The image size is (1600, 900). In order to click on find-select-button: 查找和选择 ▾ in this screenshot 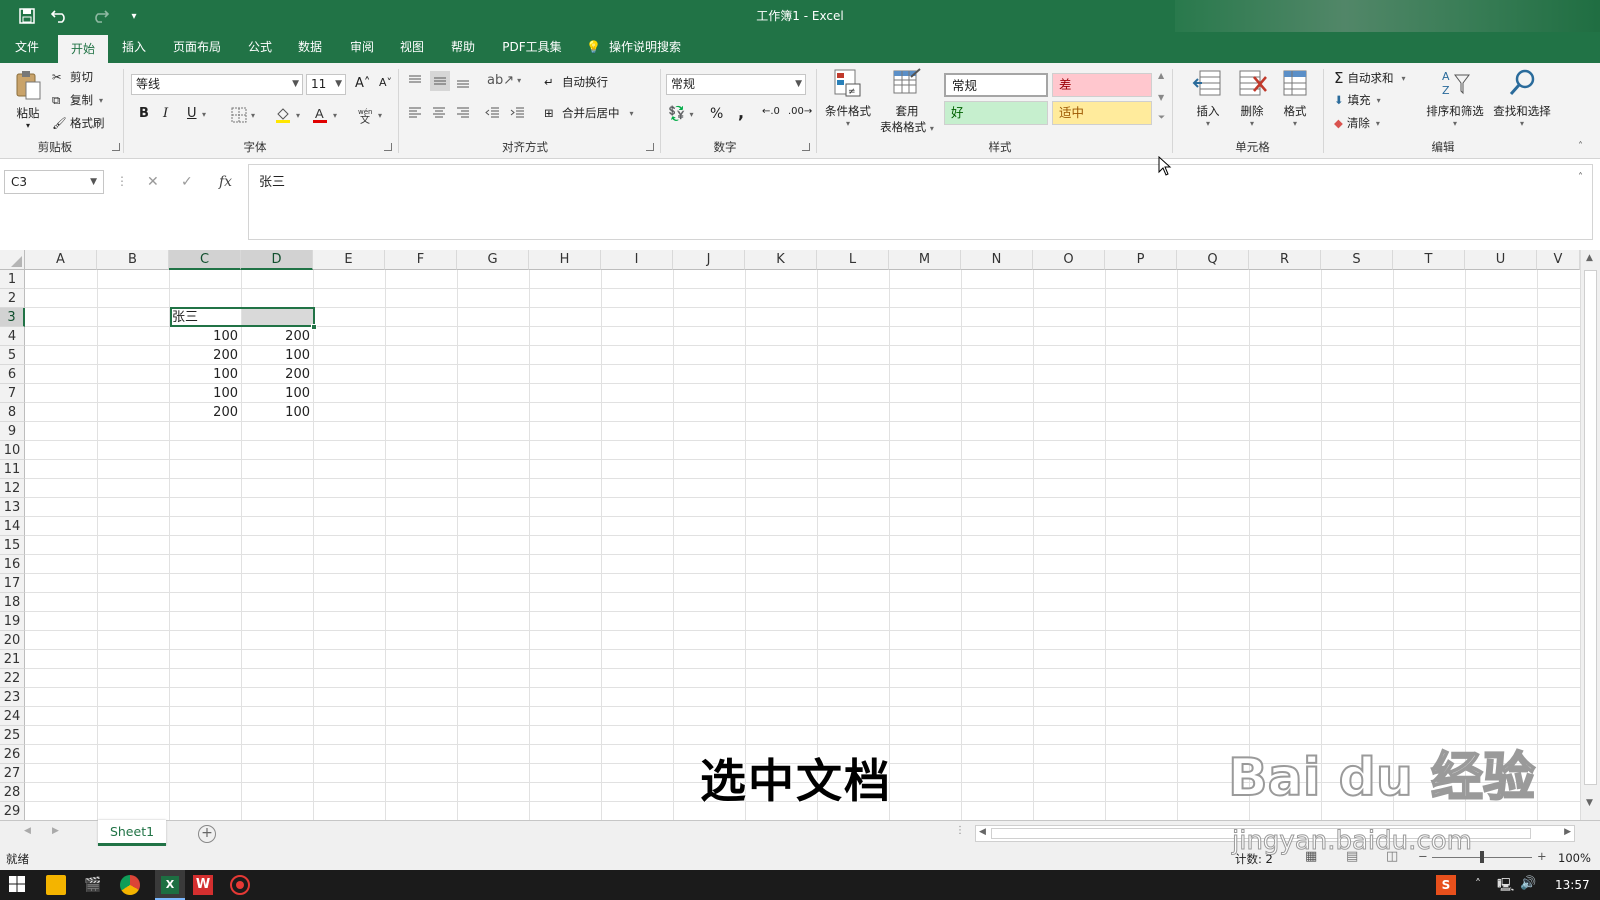, I will do `click(1522, 97)`.